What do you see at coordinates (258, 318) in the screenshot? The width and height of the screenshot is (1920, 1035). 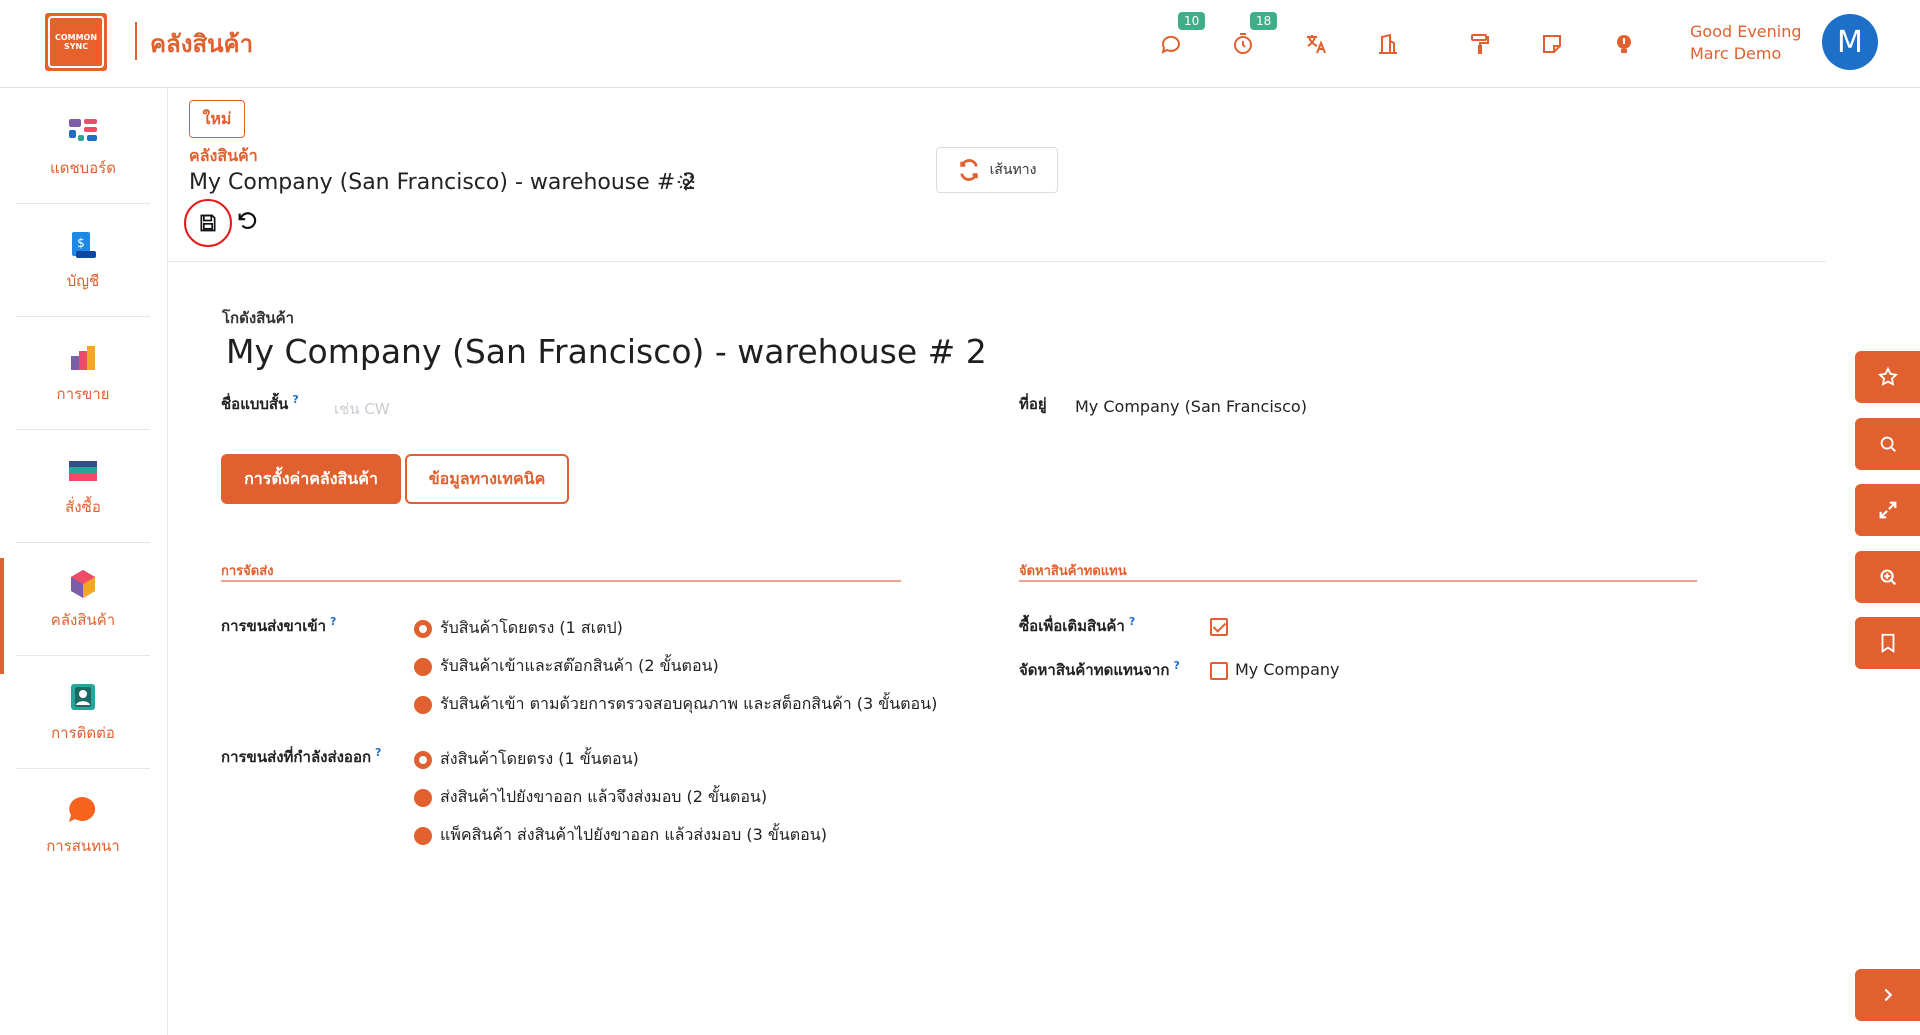 I see `warehouse-label: โกดังสินค้า` at bounding box center [258, 318].